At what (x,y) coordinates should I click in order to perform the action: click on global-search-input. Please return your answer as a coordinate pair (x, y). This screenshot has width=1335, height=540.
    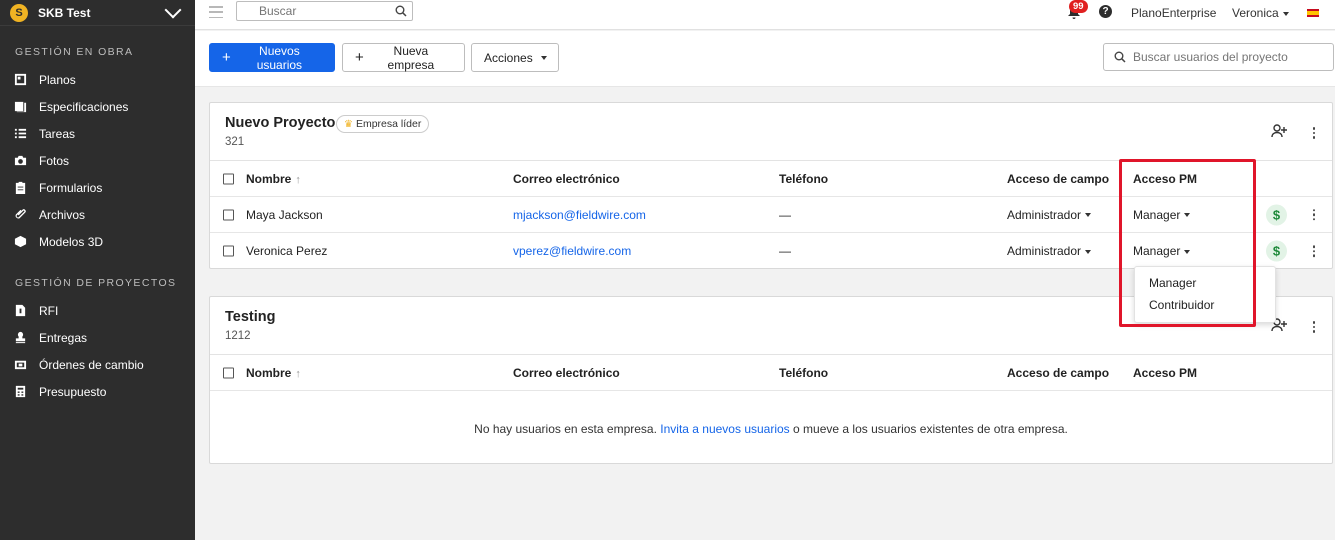
    Looking at the image, I should click on (324, 11).